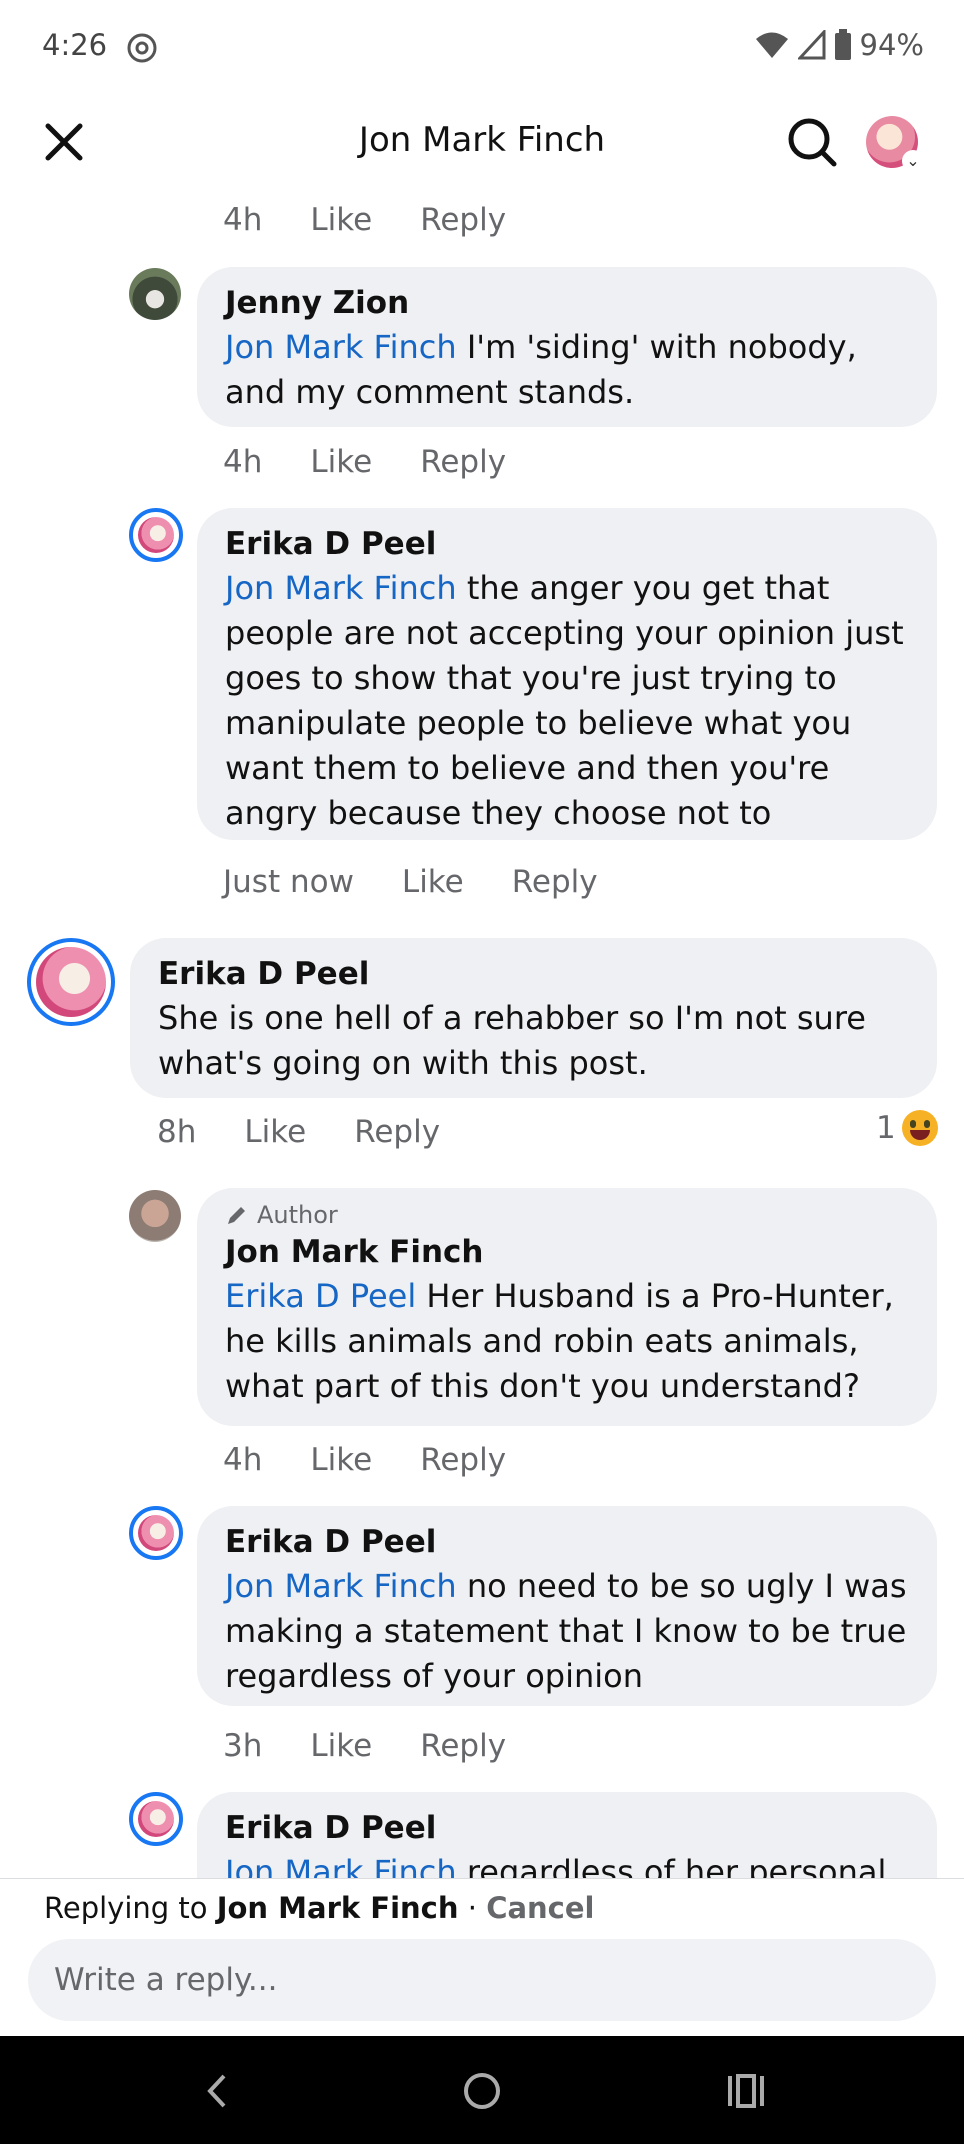 This screenshot has height=2144, width=964. I want to click on comment-actions: Just now Like Reply, so click(410, 882).